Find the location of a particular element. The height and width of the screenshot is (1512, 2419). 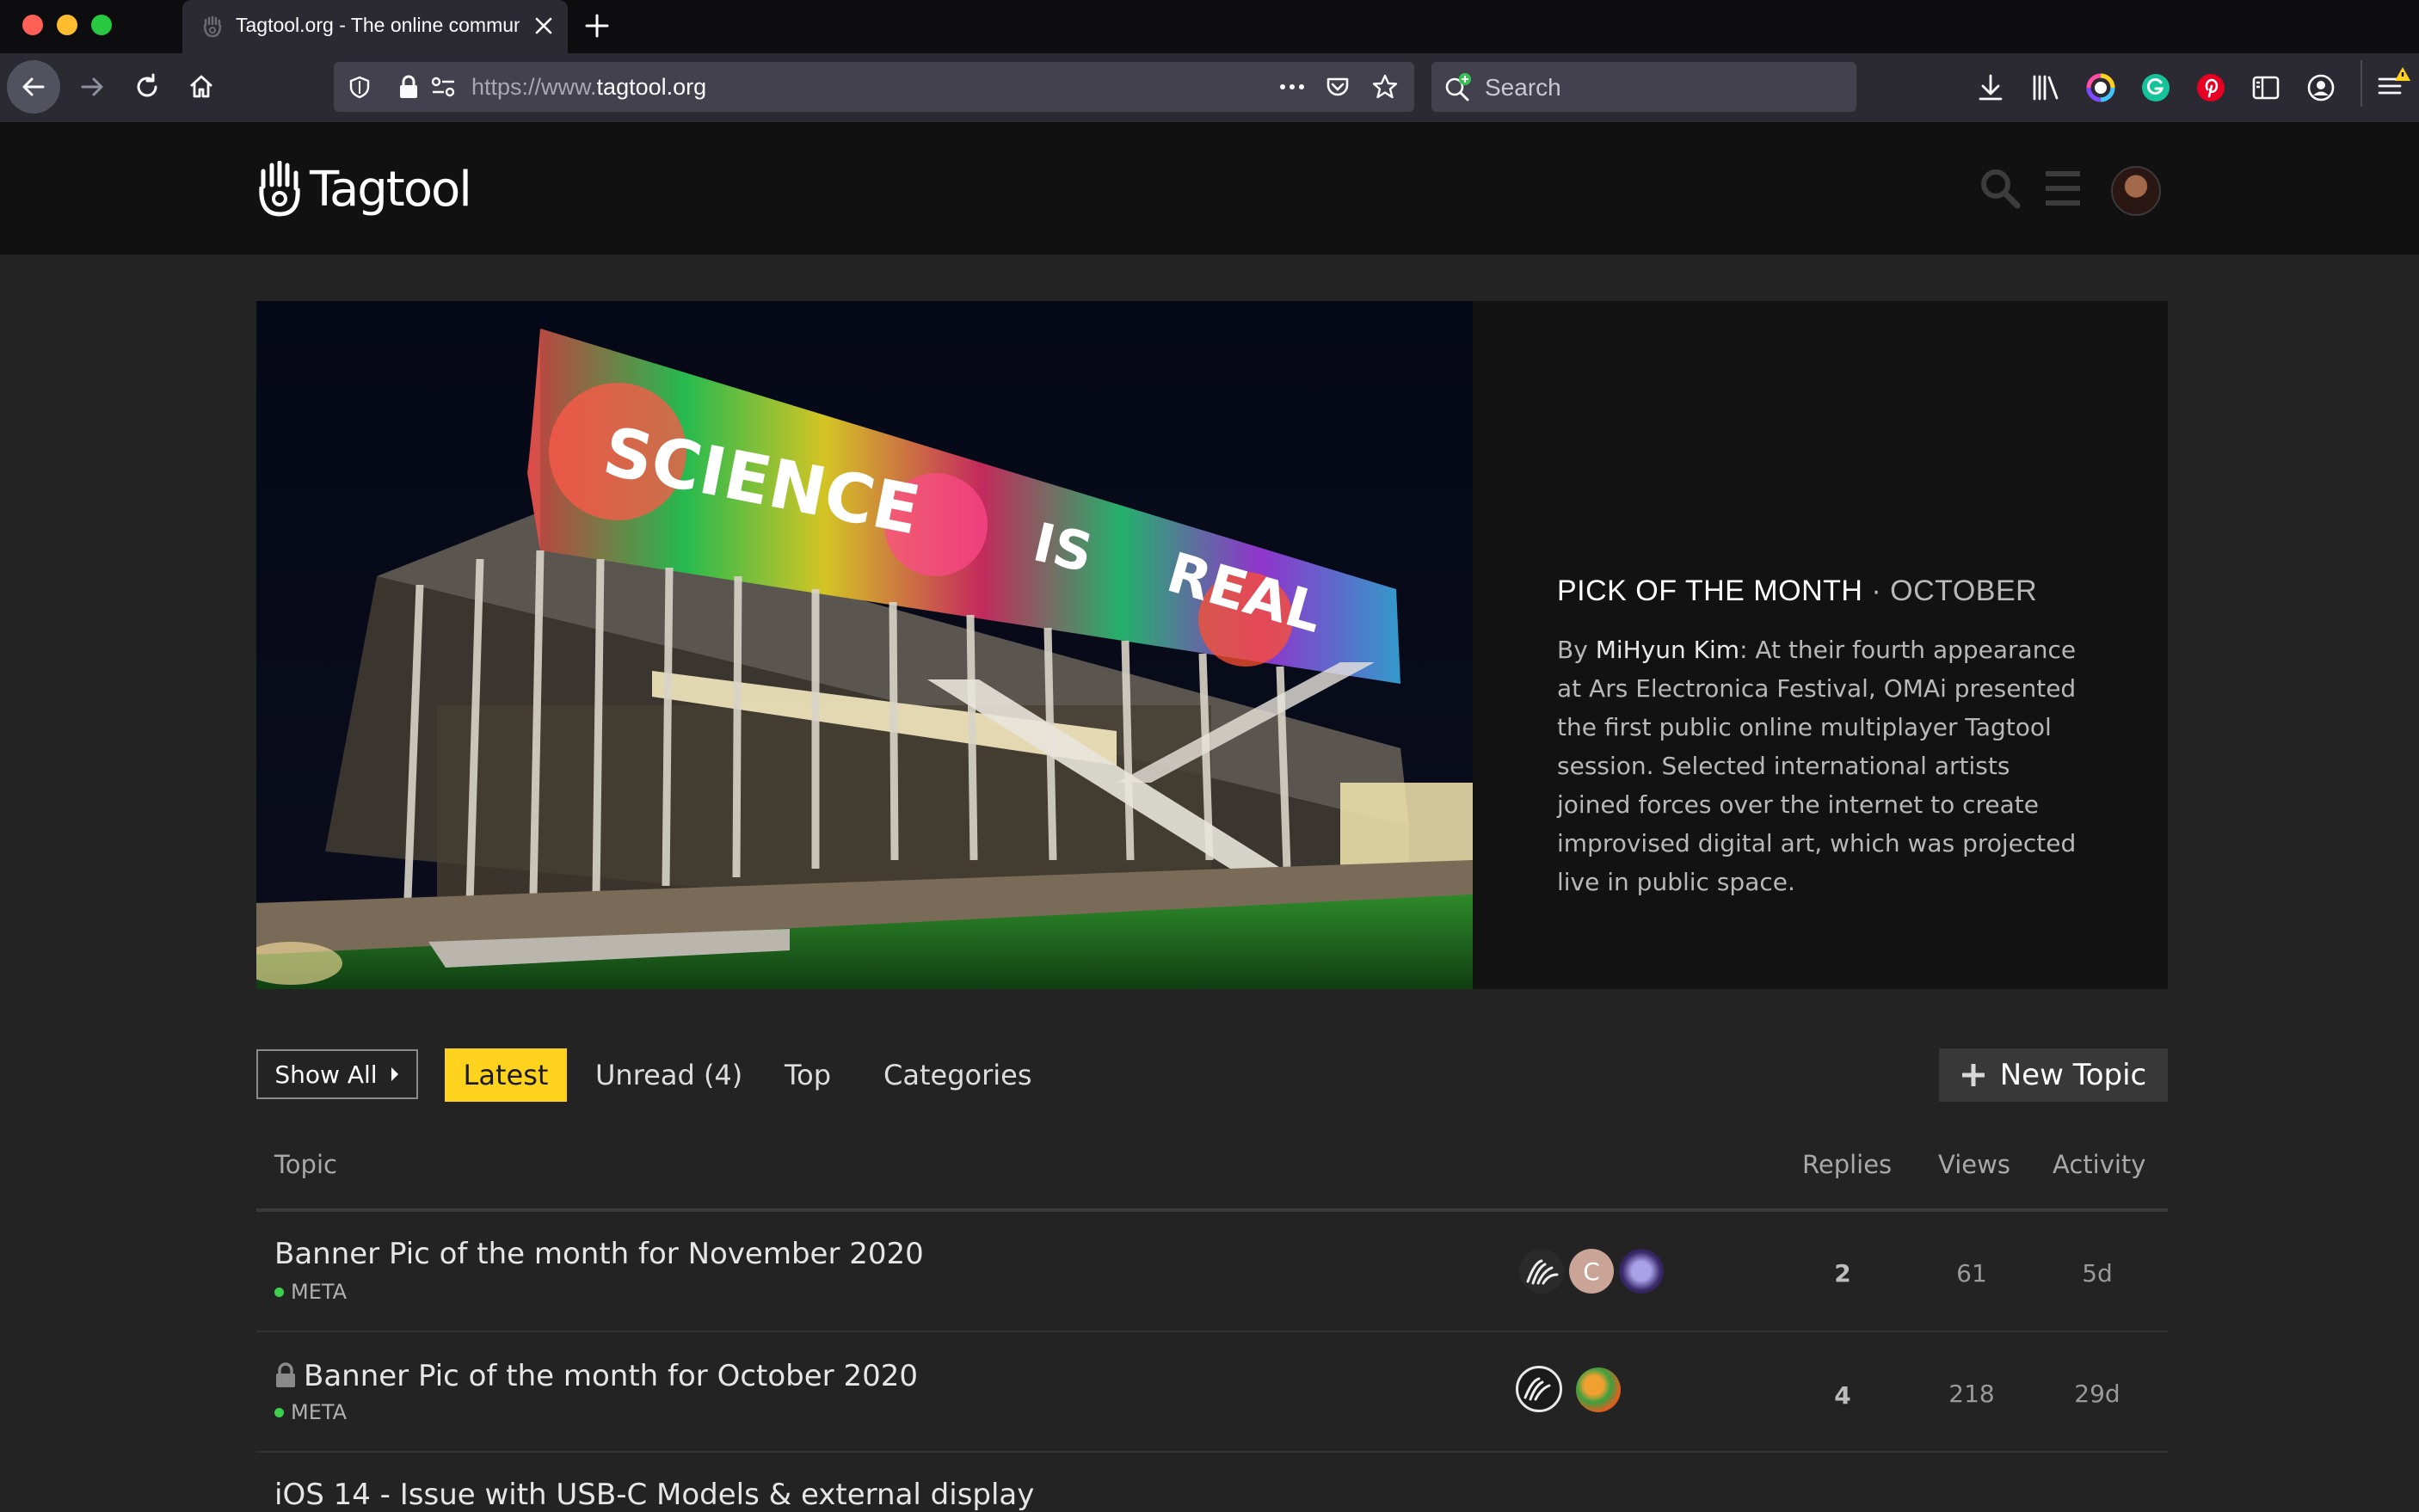

poster-avatar: C is located at coordinates (1592, 1271).